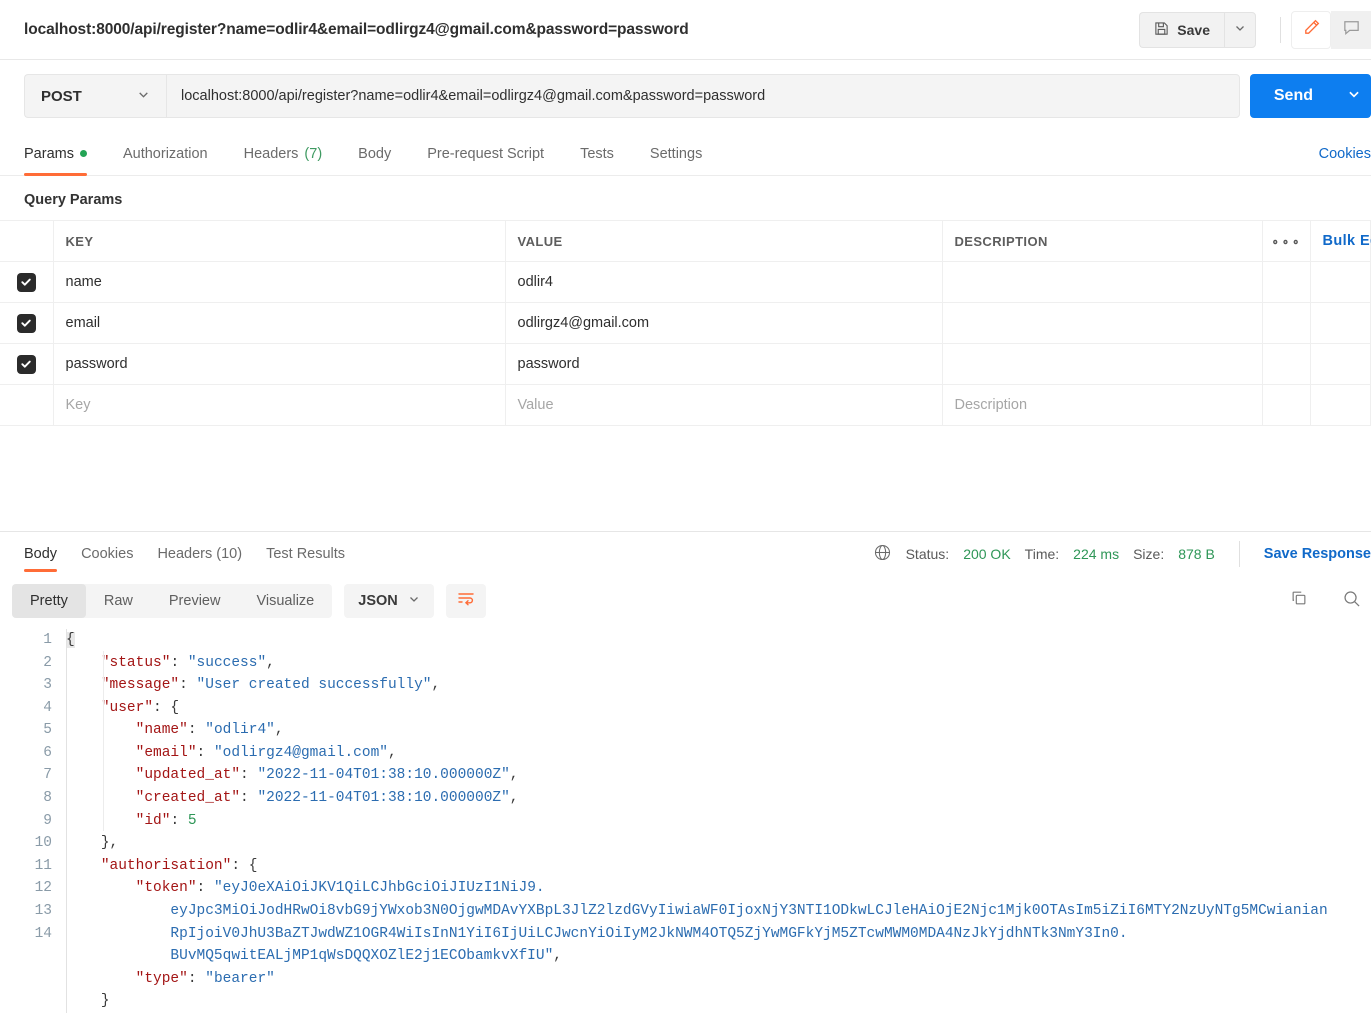 The width and height of the screenshot is (1371, 1013). Describe the element at coordinates (26, 364) in the screenshot. I see `row-checkbox-password` at that location.